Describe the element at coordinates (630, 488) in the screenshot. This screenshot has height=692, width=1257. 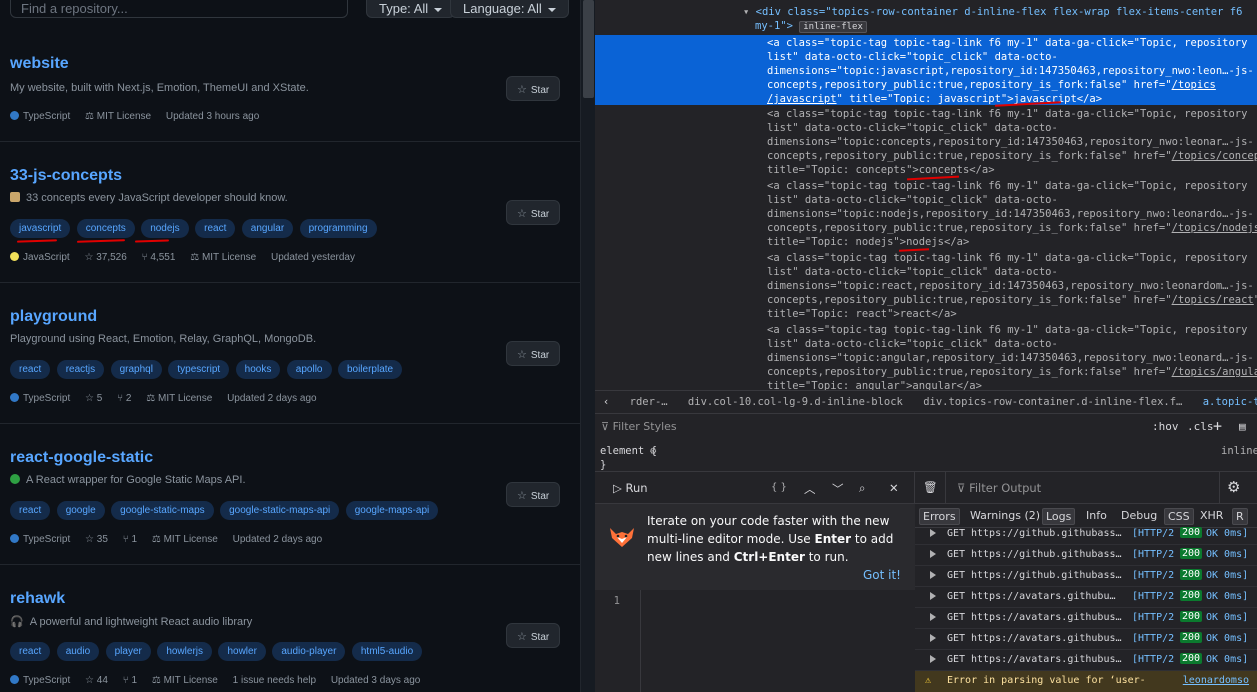
I see `run-button: ▷ Run` at that location.